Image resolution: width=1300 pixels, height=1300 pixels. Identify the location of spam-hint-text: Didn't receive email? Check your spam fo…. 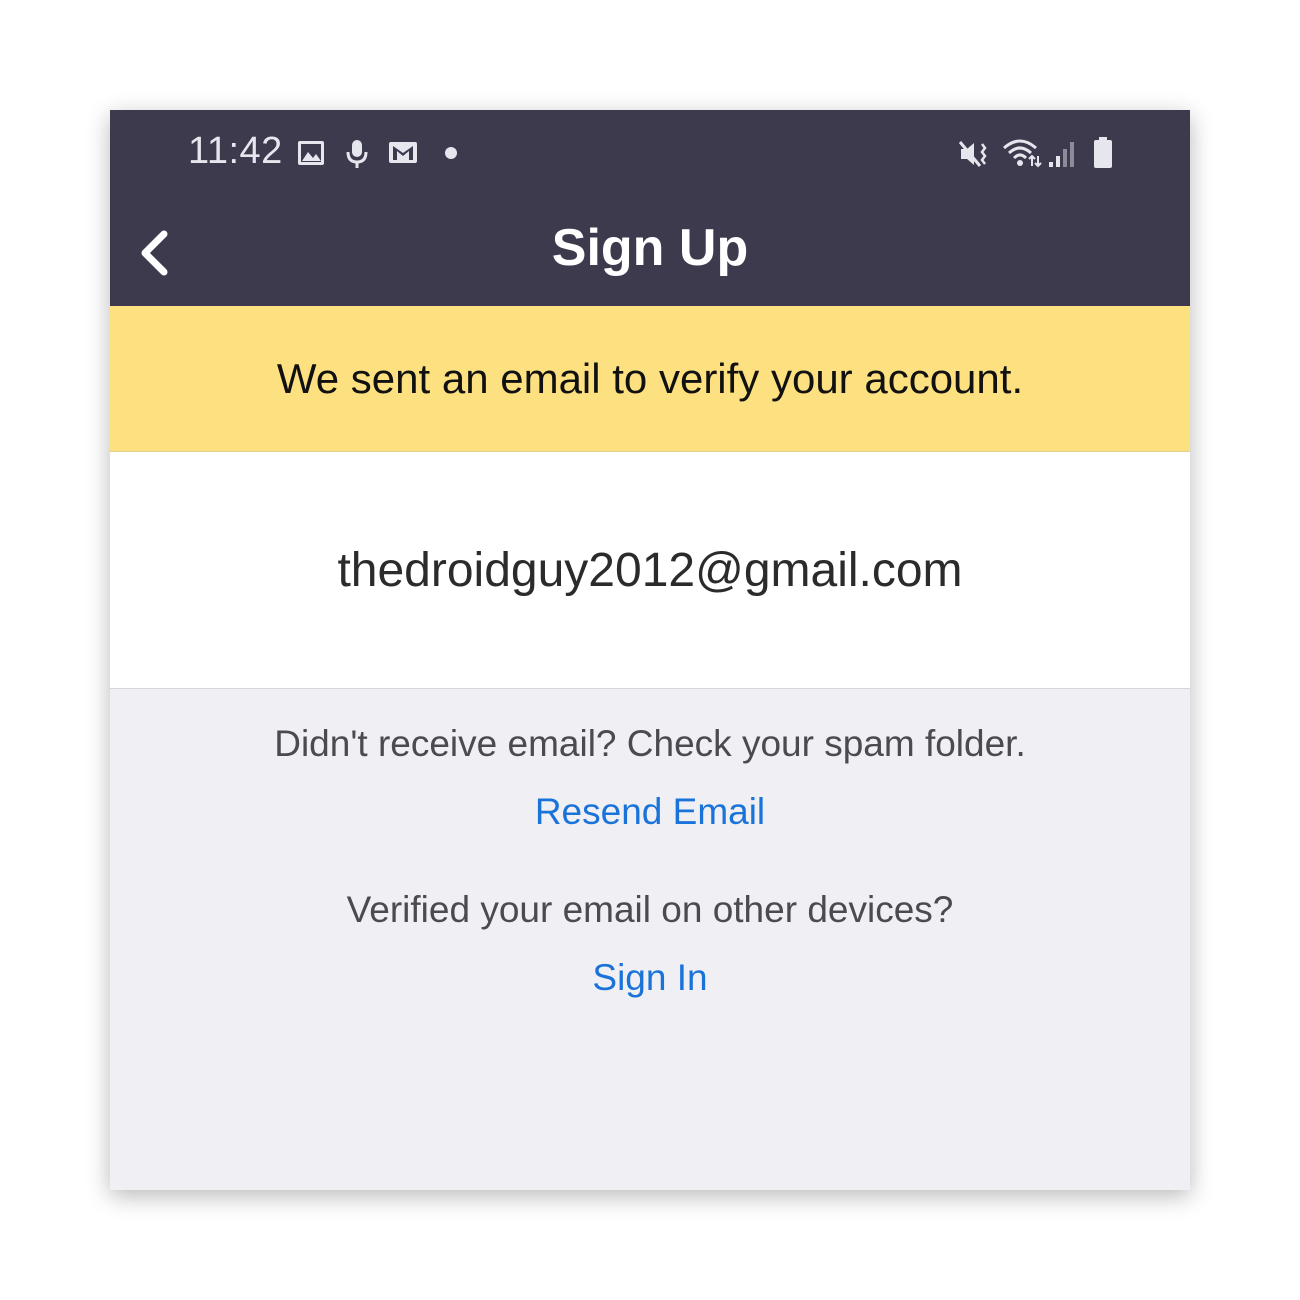
(650, 743).